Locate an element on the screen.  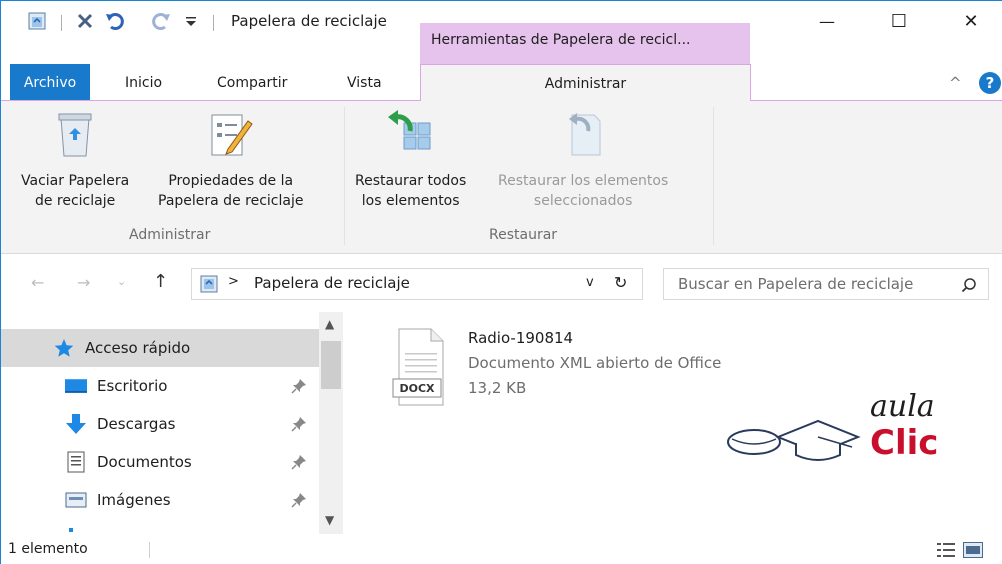
nav-item-label: Acceso rápido is located at coordinates (138, 348).